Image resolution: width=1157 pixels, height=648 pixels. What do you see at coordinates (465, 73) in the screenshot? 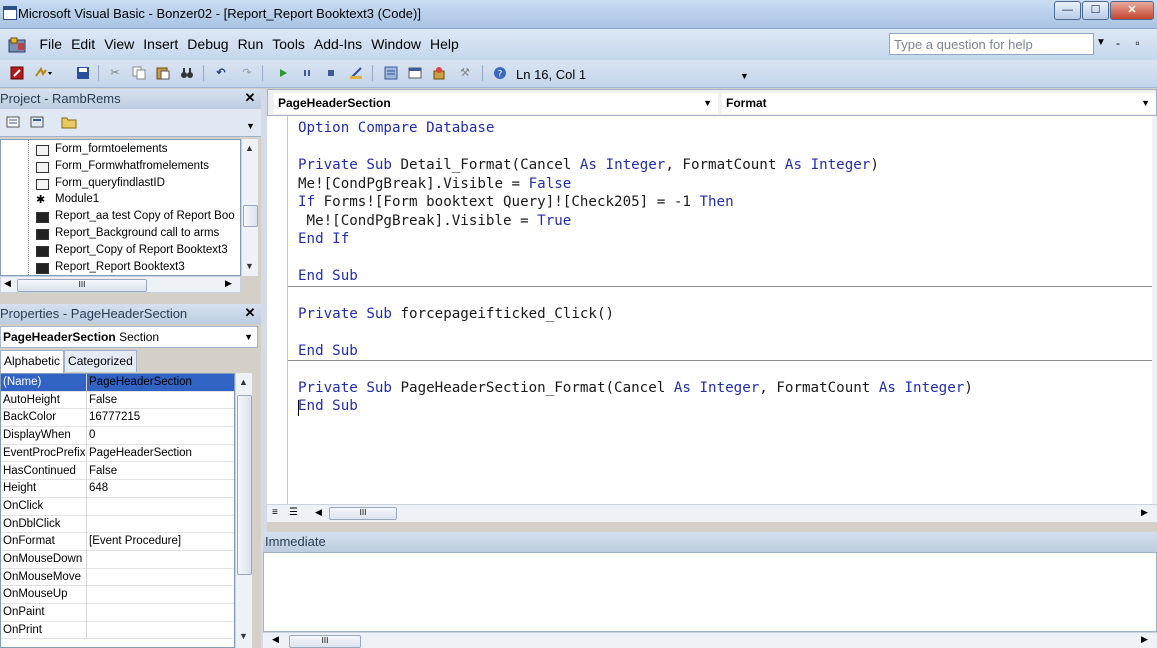
I see `toolbox-icon: ⚒` at bounding box center [465, 73].